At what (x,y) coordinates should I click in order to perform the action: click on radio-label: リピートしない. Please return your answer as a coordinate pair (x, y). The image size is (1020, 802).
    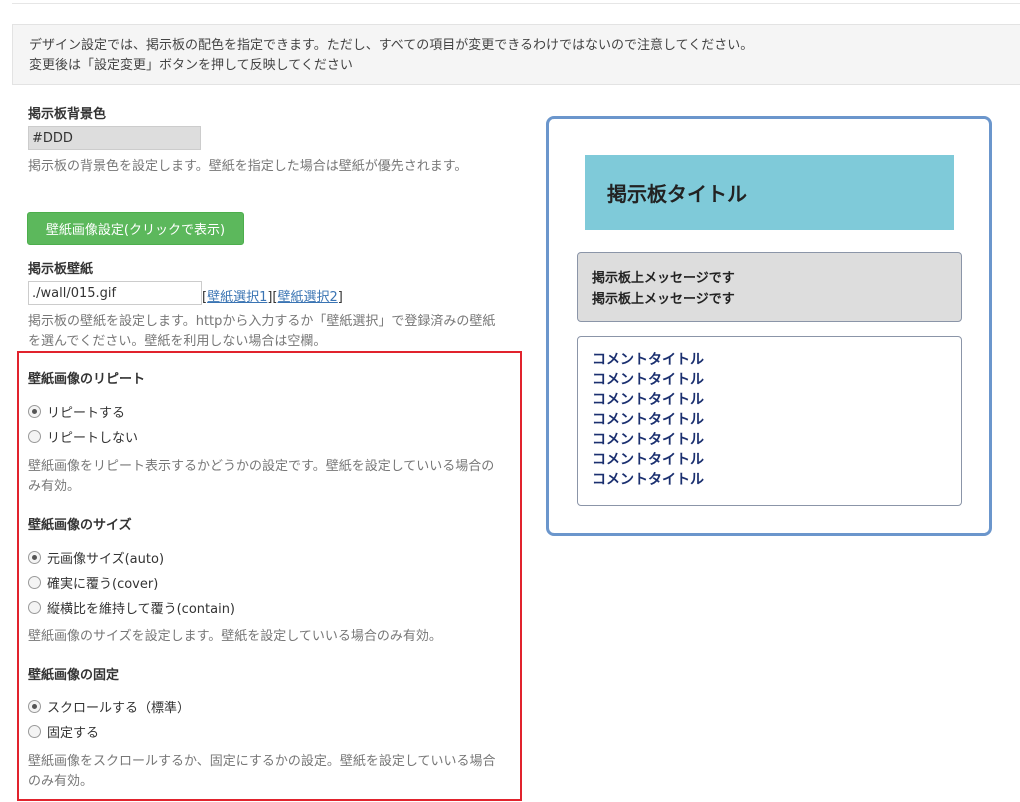
    Looking at the image, I should click on (93, 438).